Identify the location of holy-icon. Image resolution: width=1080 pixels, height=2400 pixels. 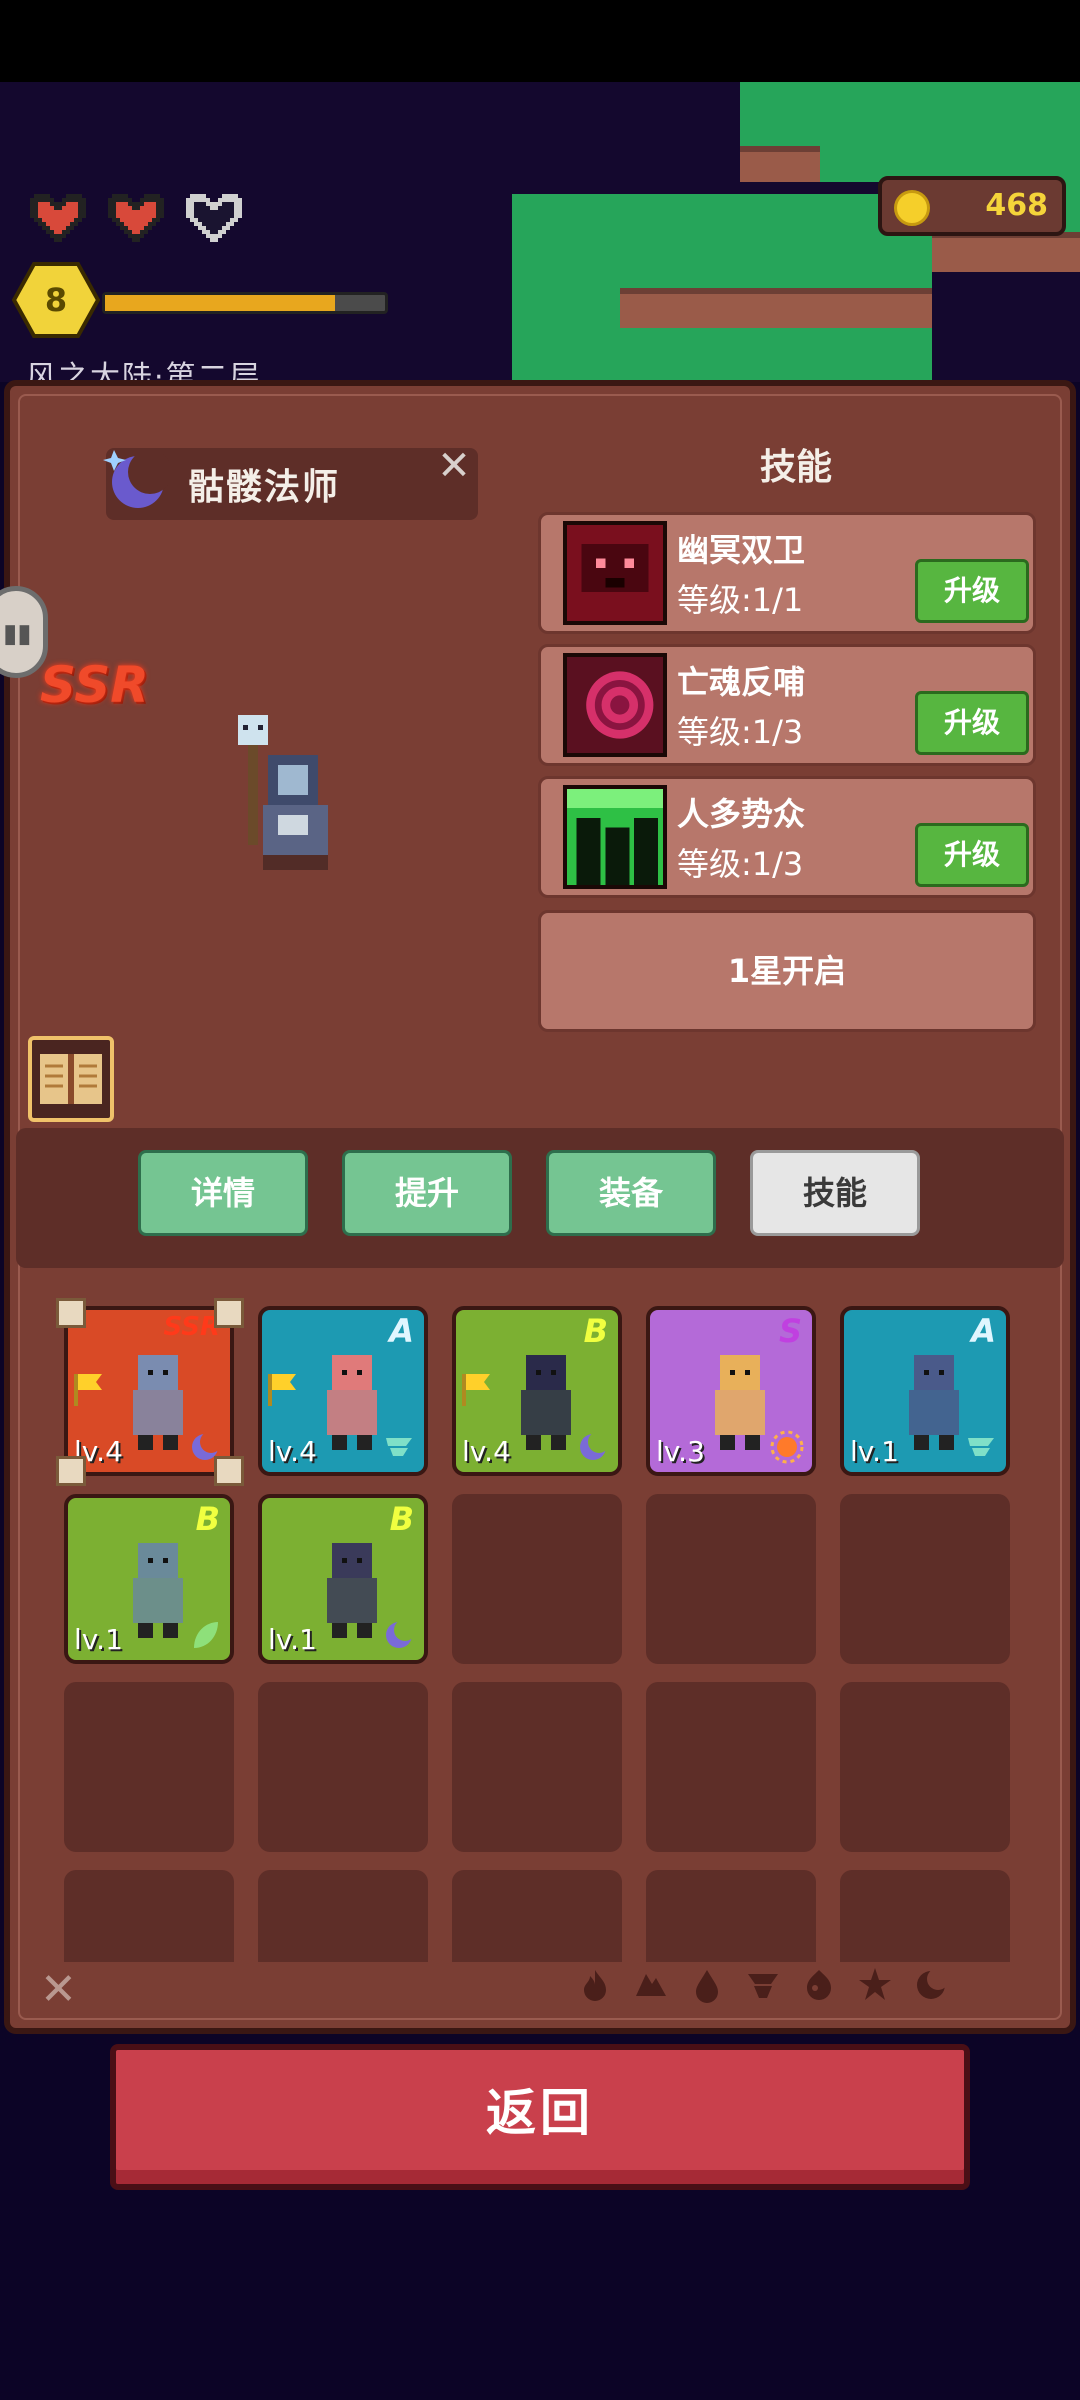
(875, 1985).